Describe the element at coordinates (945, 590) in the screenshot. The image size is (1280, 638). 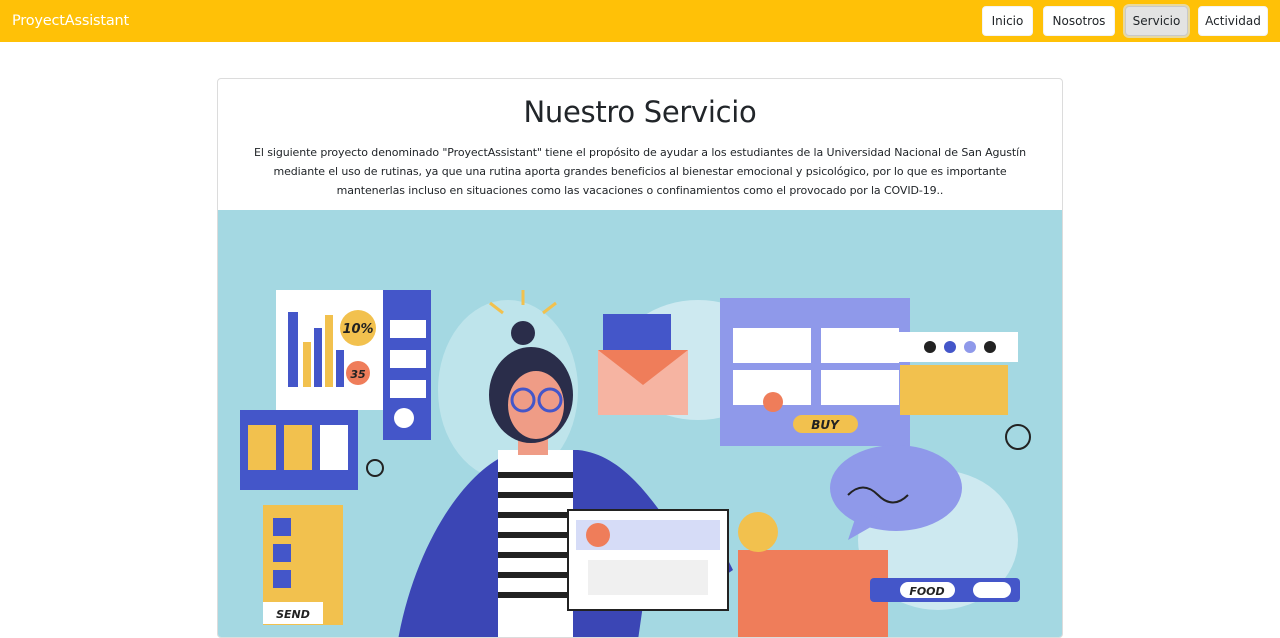
I see `food-card: FOOD` at that location.